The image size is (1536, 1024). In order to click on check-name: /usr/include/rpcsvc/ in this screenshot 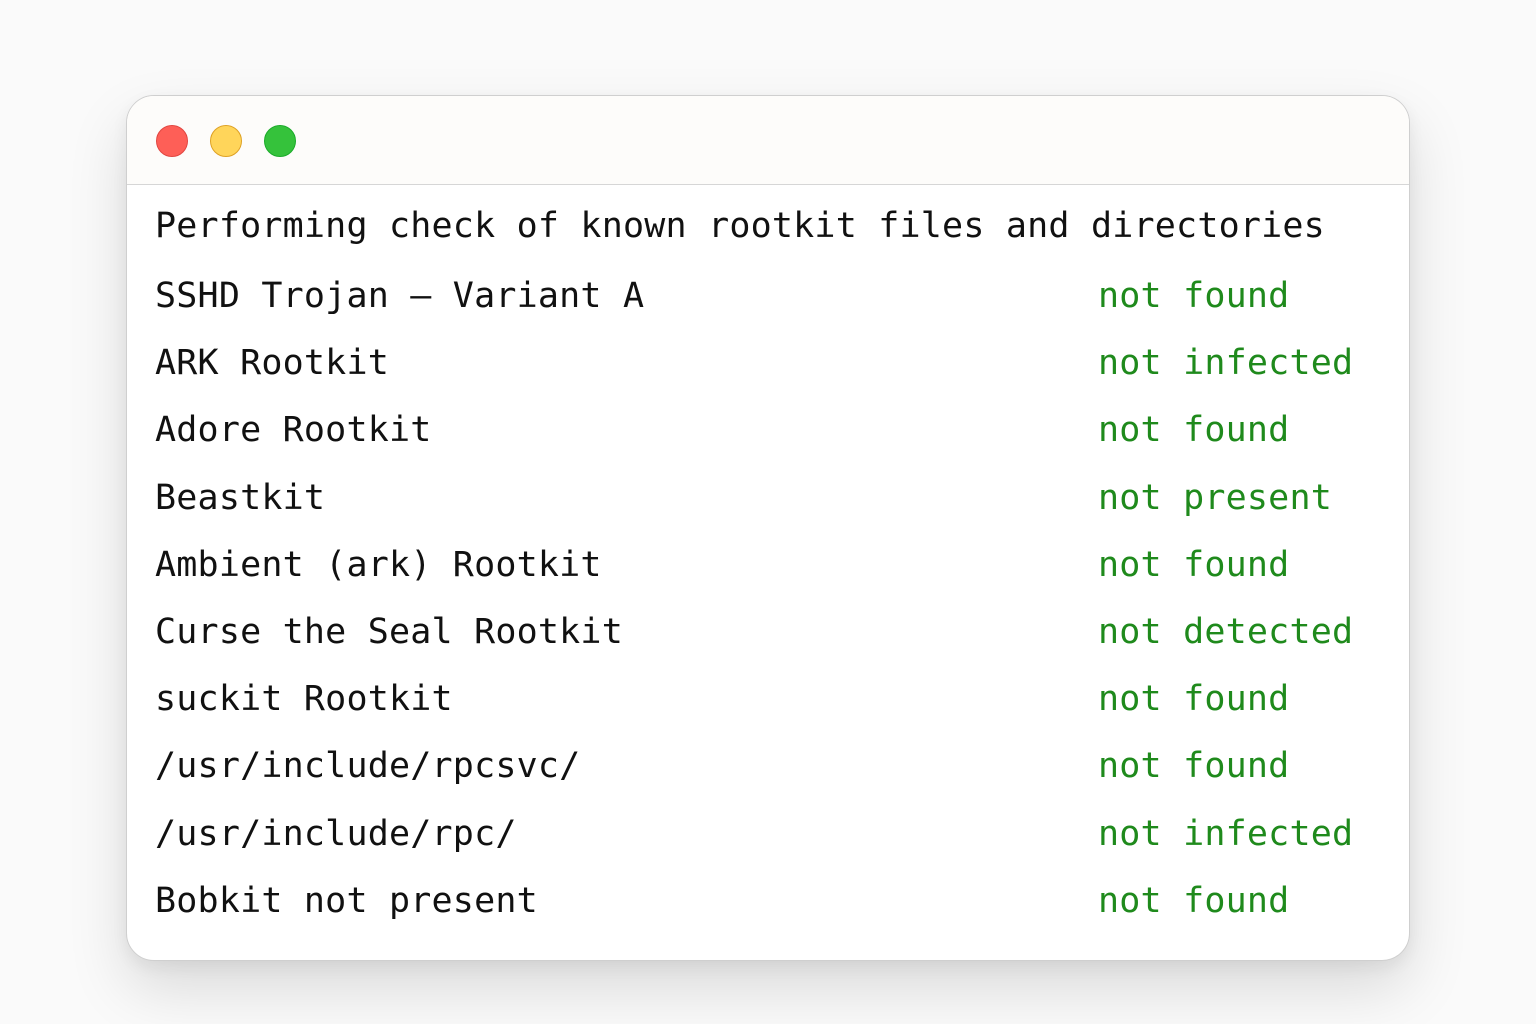, I will do `click(368, 766)`.